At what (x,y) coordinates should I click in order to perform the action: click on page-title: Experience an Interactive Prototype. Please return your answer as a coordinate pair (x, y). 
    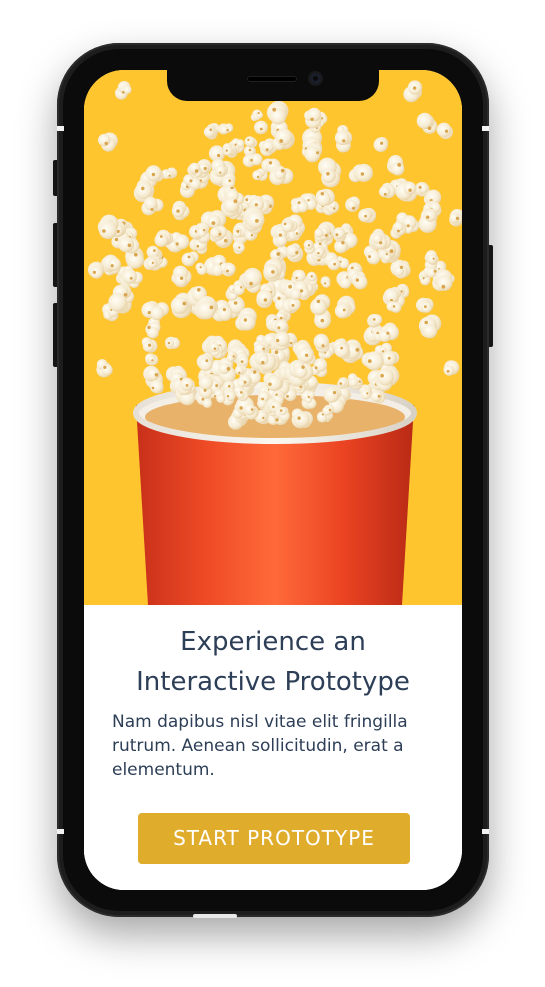
    Looking at the image, I should click on (273, 662).